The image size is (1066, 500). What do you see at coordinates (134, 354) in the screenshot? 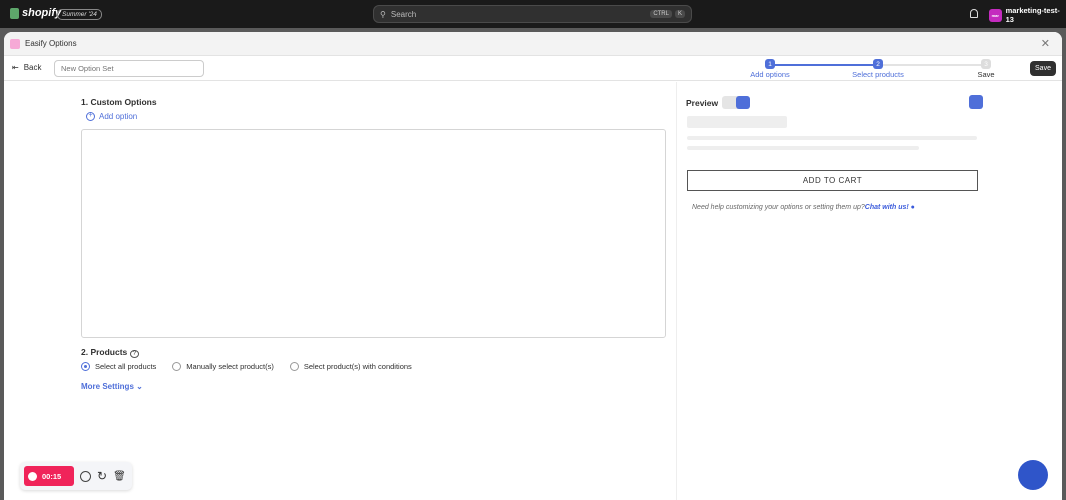
I see `help-icon: ?` at bounding box center [134, 354].